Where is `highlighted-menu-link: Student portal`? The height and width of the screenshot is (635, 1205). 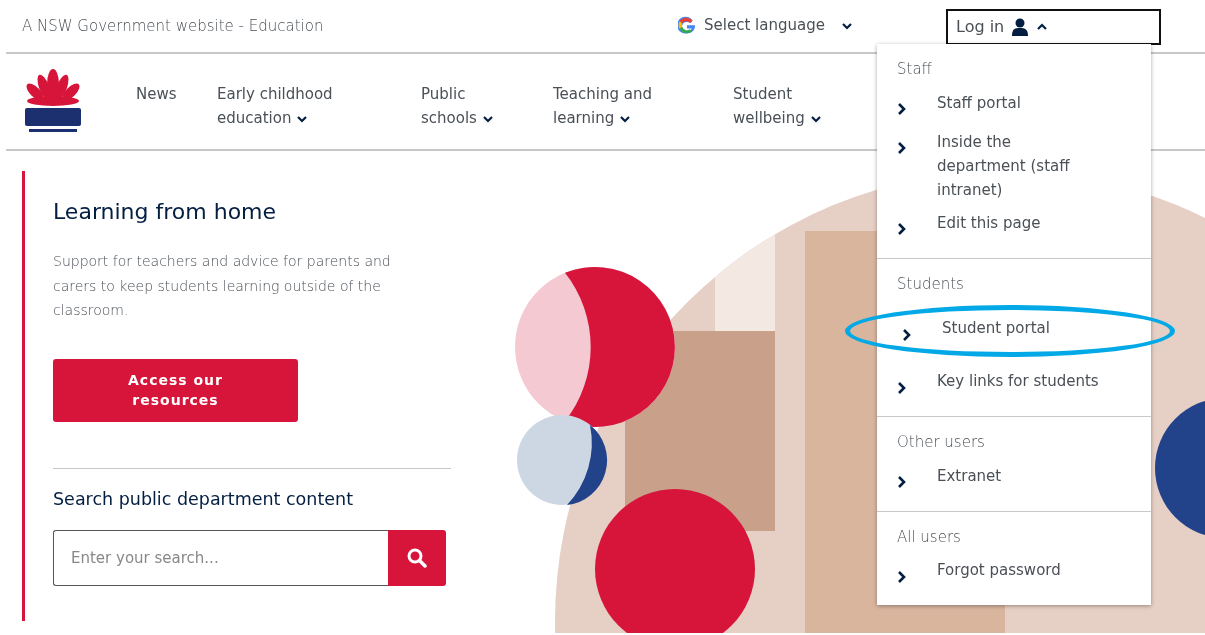 highlighted-menu-link: Student portal is located at coordinates (1010, 331).